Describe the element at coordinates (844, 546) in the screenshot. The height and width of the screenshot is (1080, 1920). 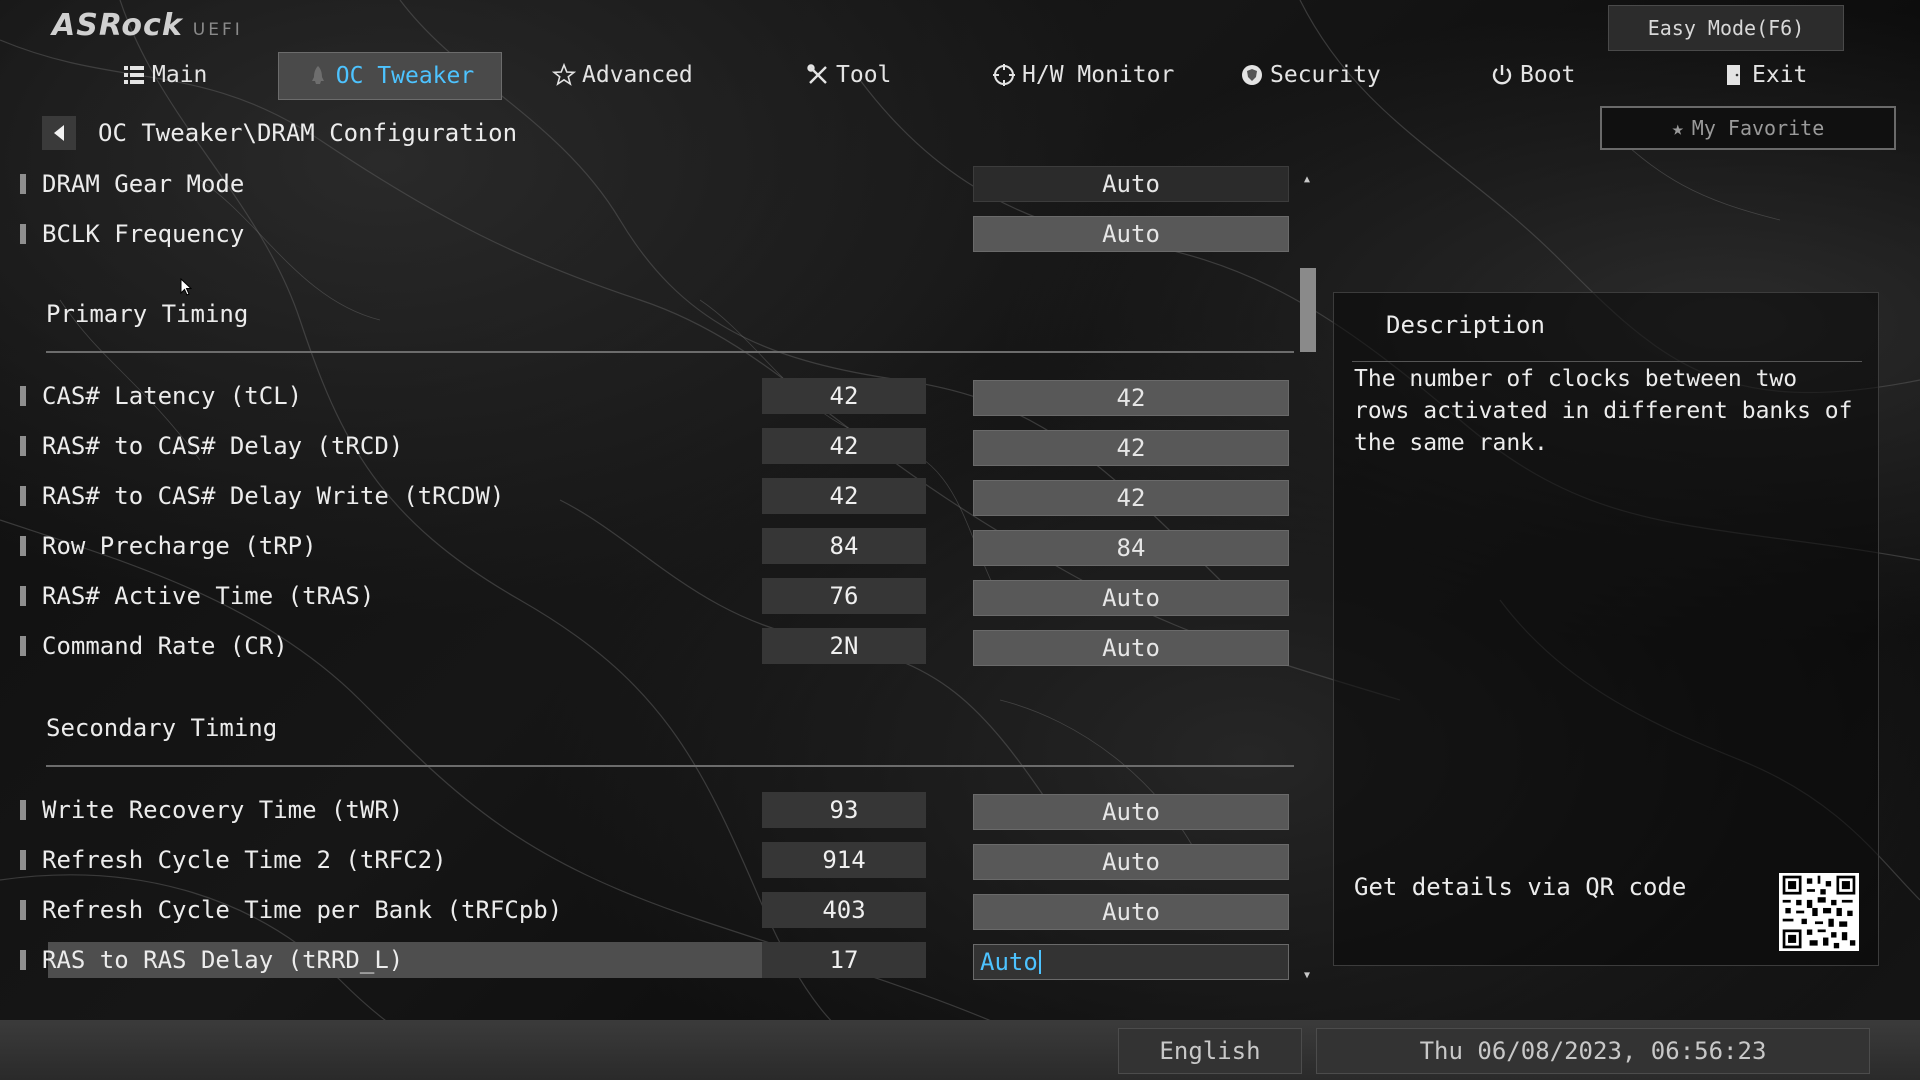
I see `current-value: 84` at that location.